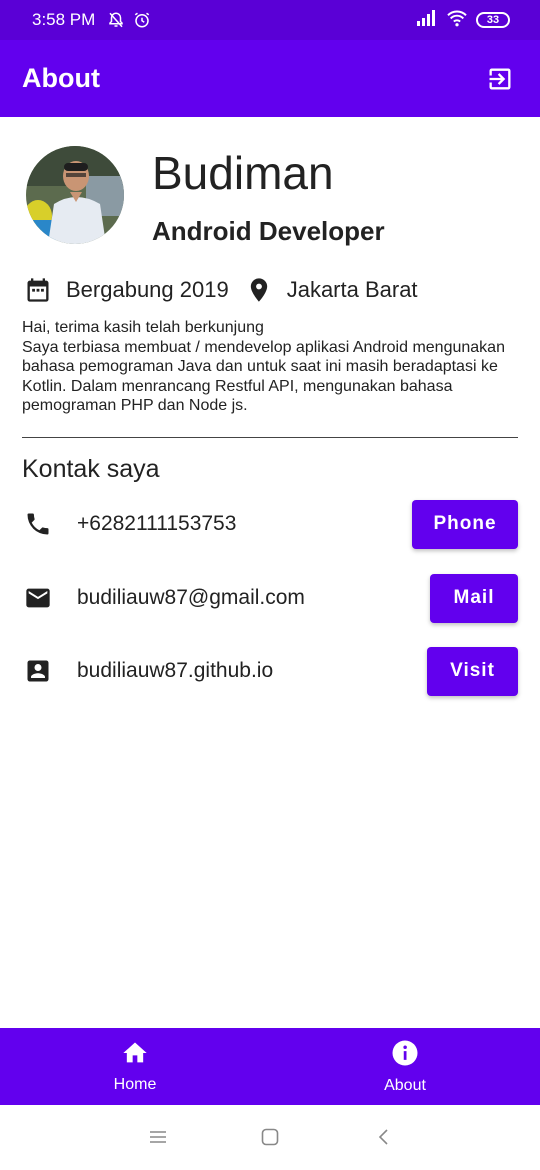  I want to click on signal-icon, so click(427, 20).